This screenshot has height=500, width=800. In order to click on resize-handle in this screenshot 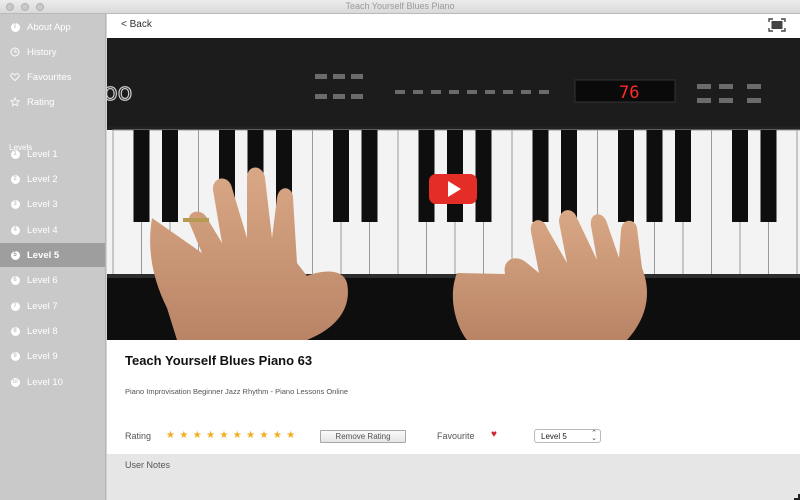, I will do `click(797, 497)`.